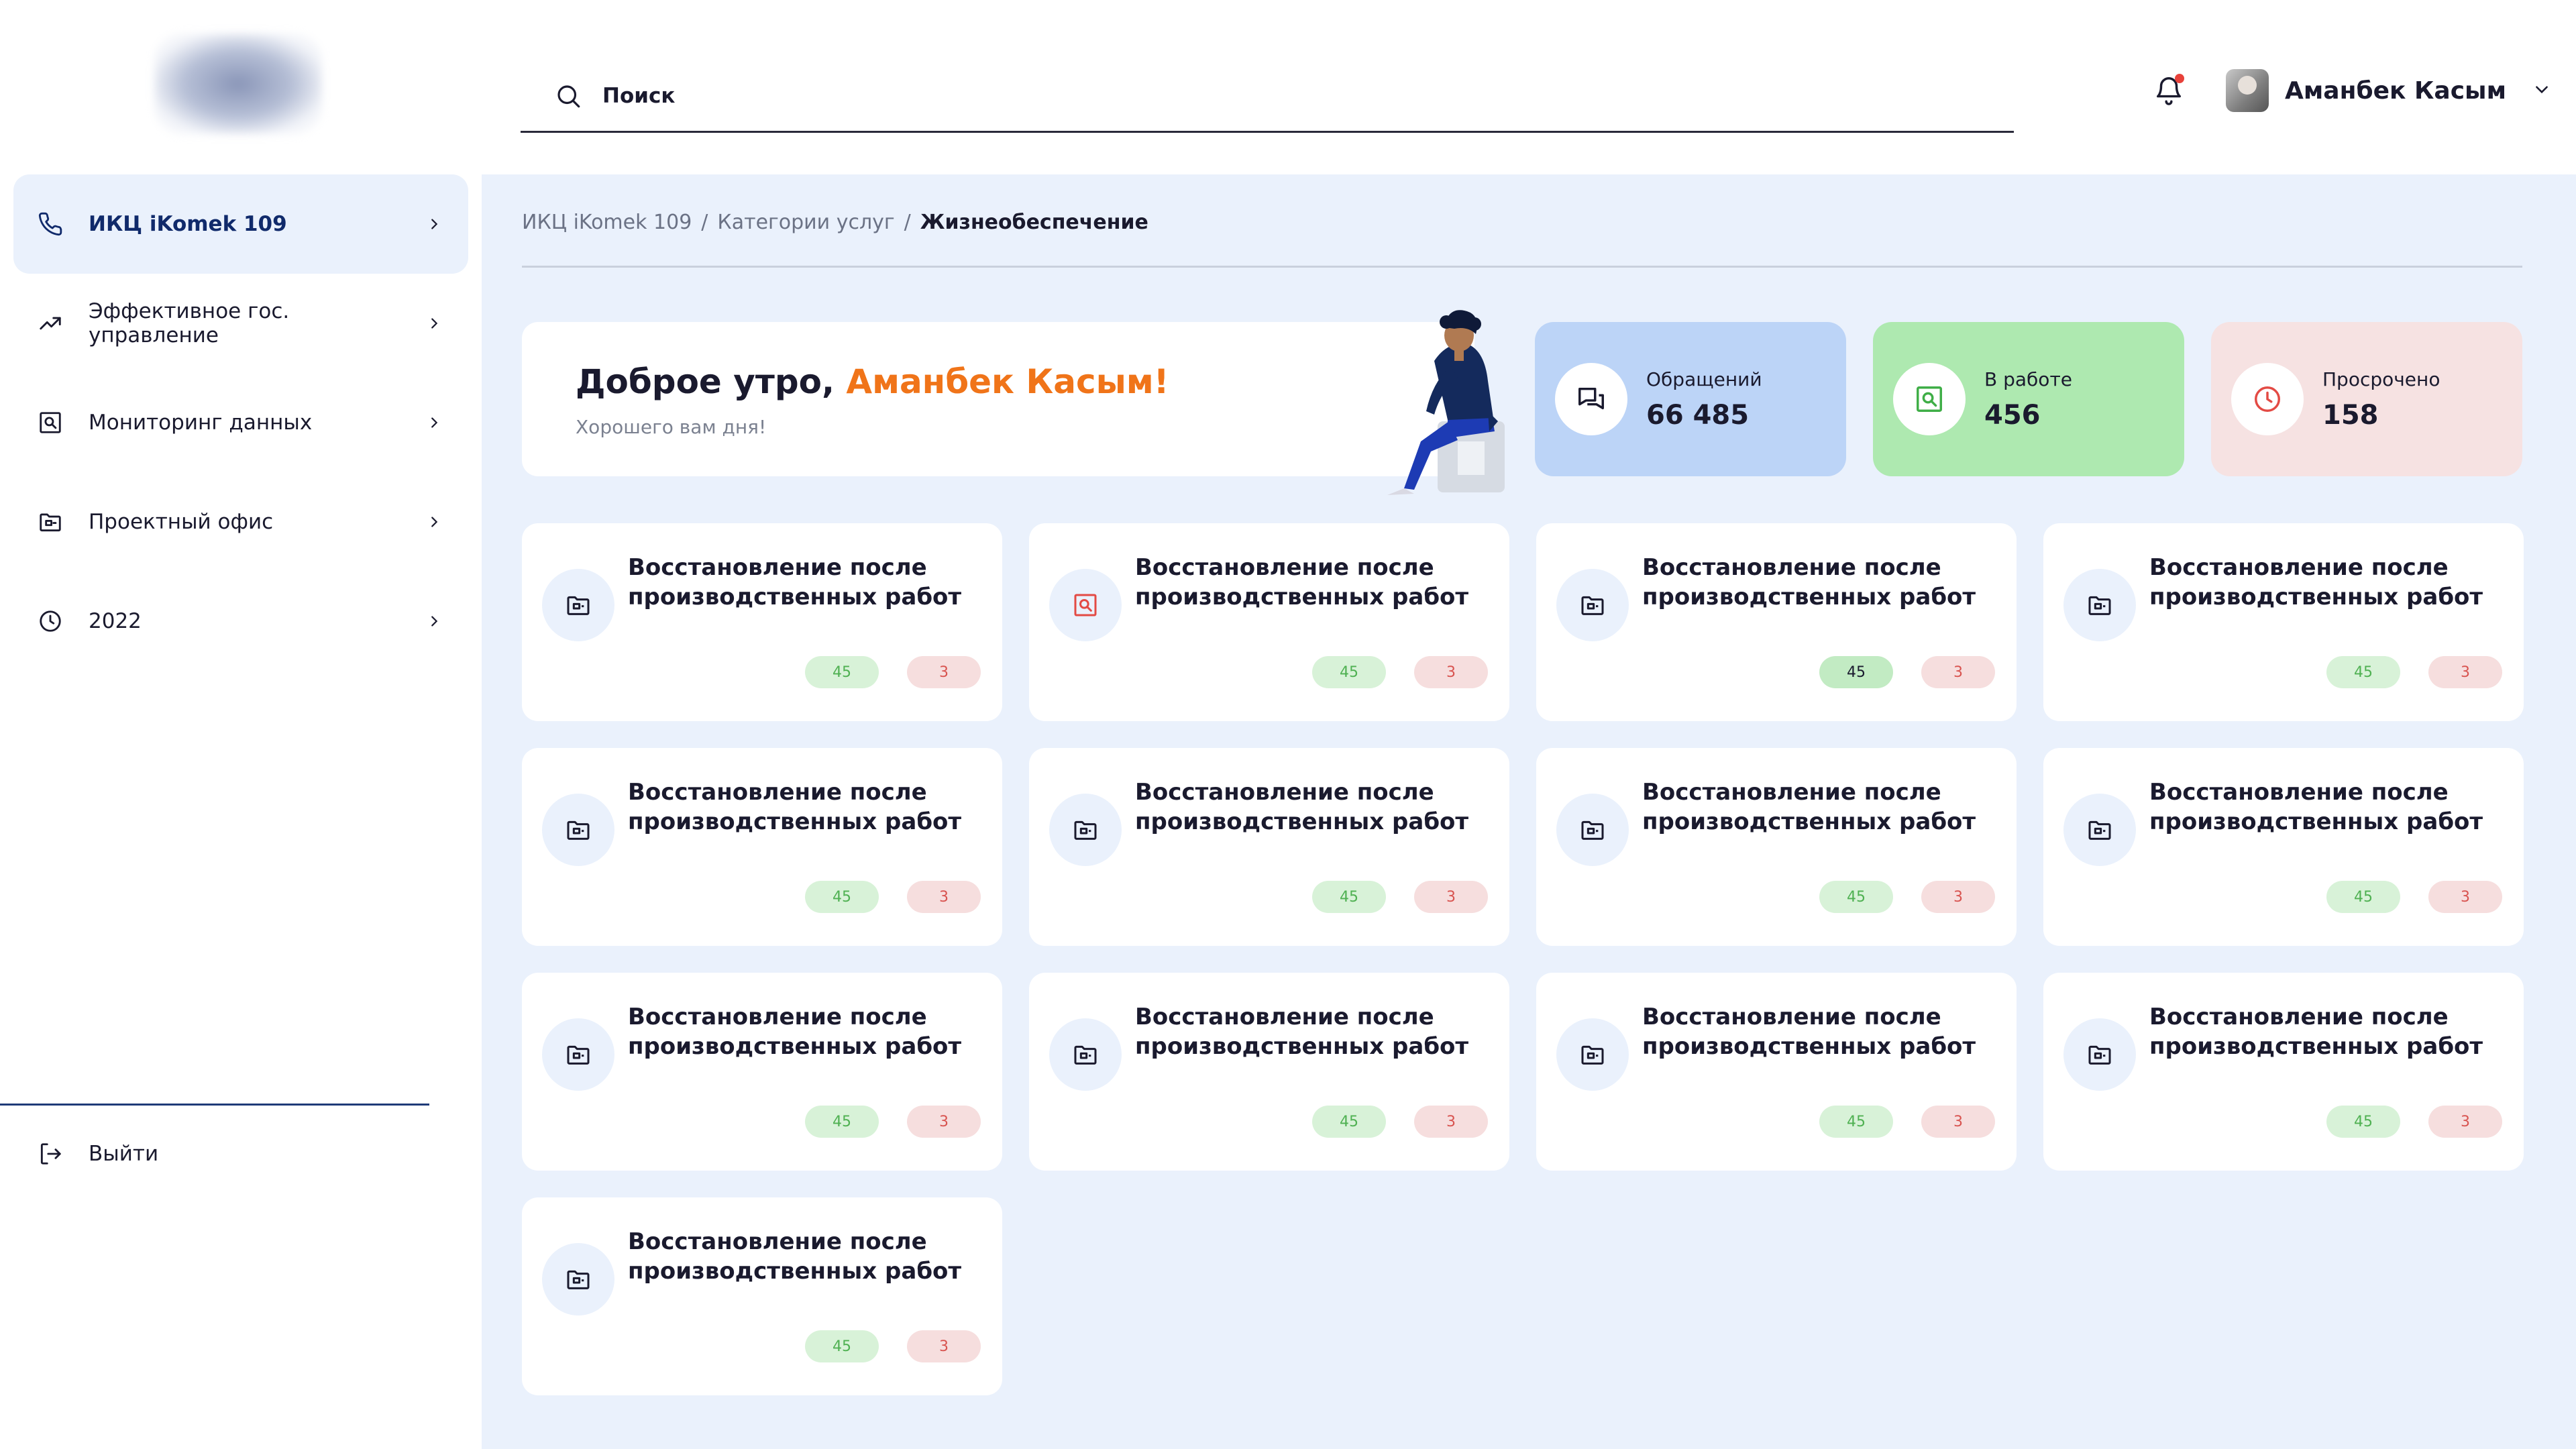  What do you see at coordinates (50, 1153) in the screenshot?
I see `logout-icon` at bounding box center [50, 1153].